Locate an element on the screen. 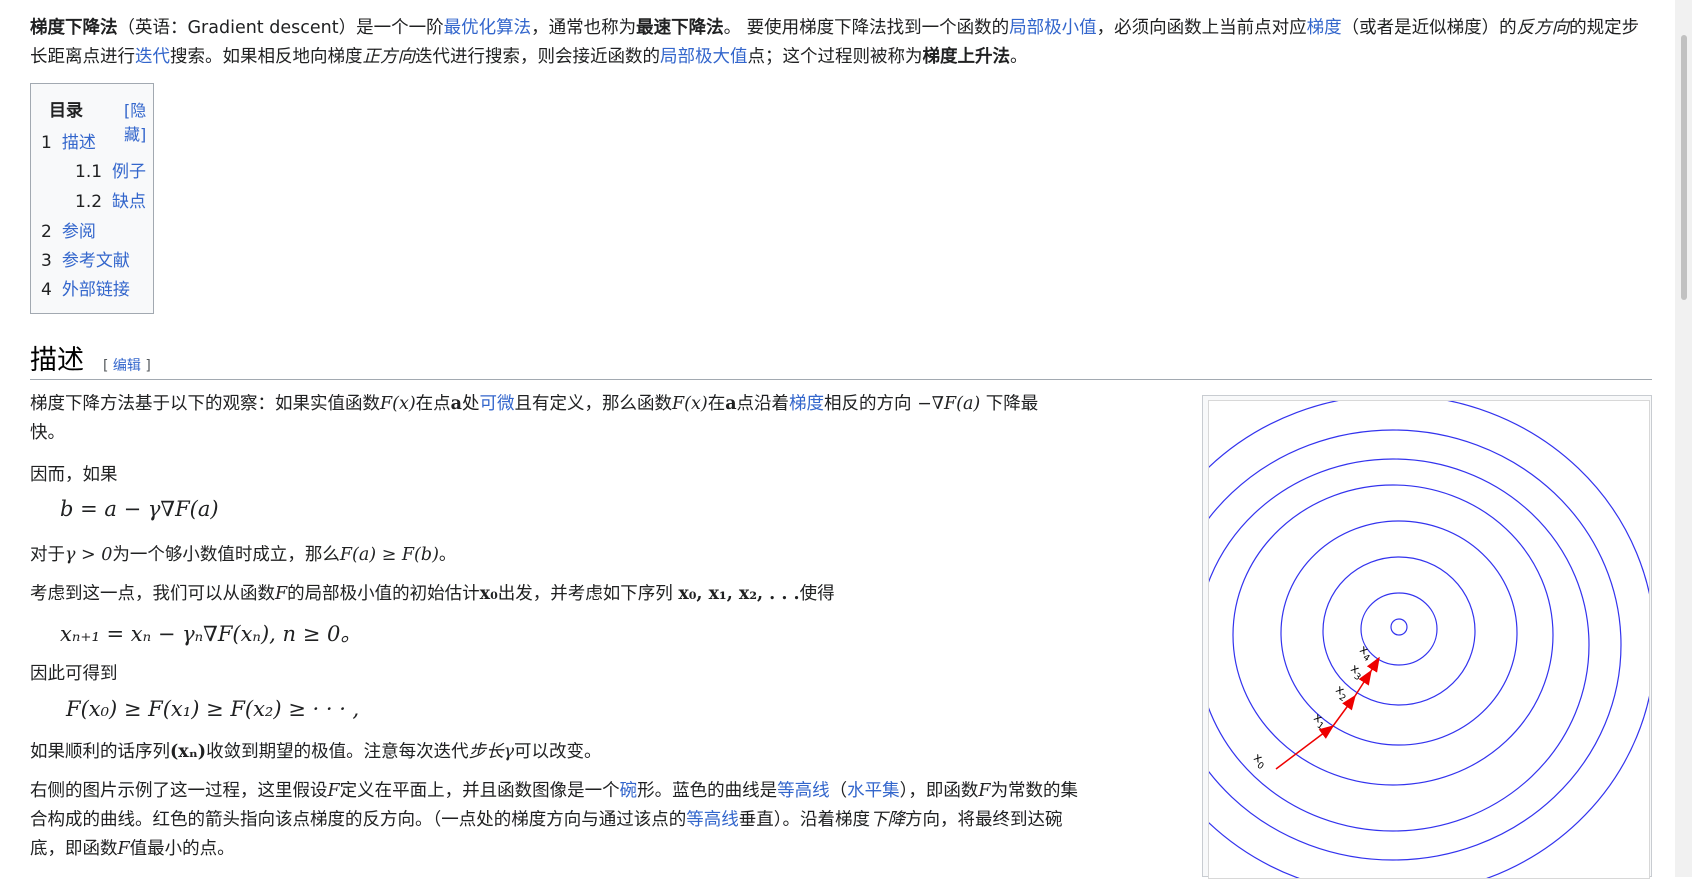 The image size is (1692, 882). text: 形。蓝色的曲线是 is located at coordinates (707, 791).